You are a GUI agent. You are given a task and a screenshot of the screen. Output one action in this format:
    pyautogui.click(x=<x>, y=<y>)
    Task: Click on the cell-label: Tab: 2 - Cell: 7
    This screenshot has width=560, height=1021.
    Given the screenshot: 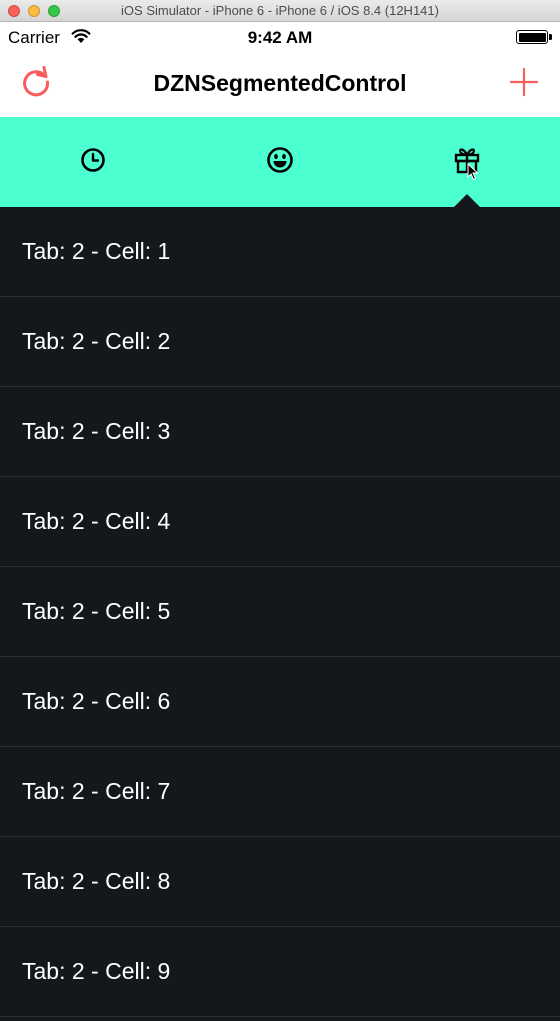 What is the action you would take?
    pyautogui.click(x=96, y=791)
    